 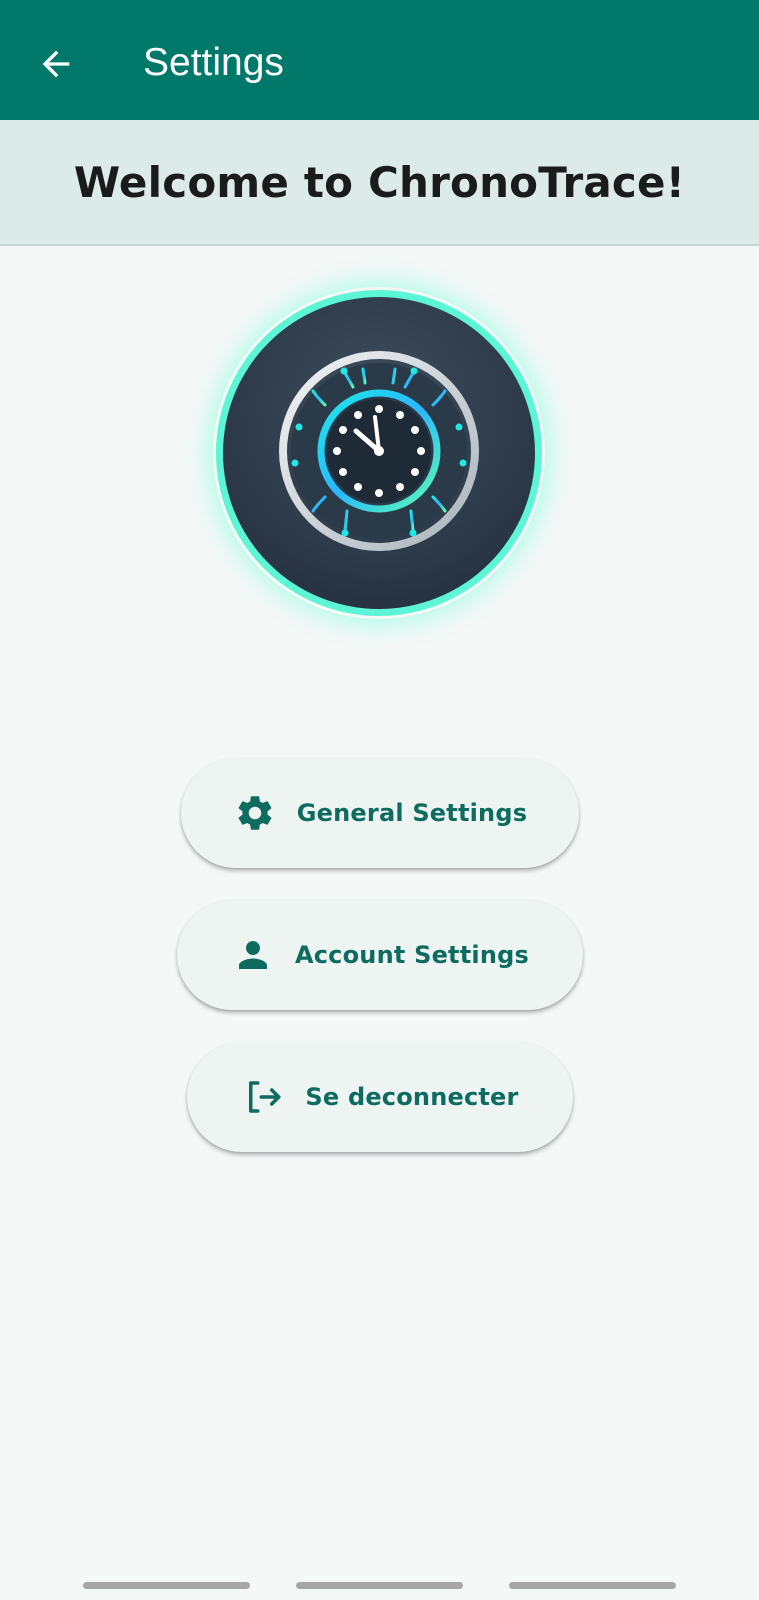 What do you see at coordinates (412, 1097) in the screenshot?
I see `logout-label: Se deconnecter` at bounding box center [412, 1097].